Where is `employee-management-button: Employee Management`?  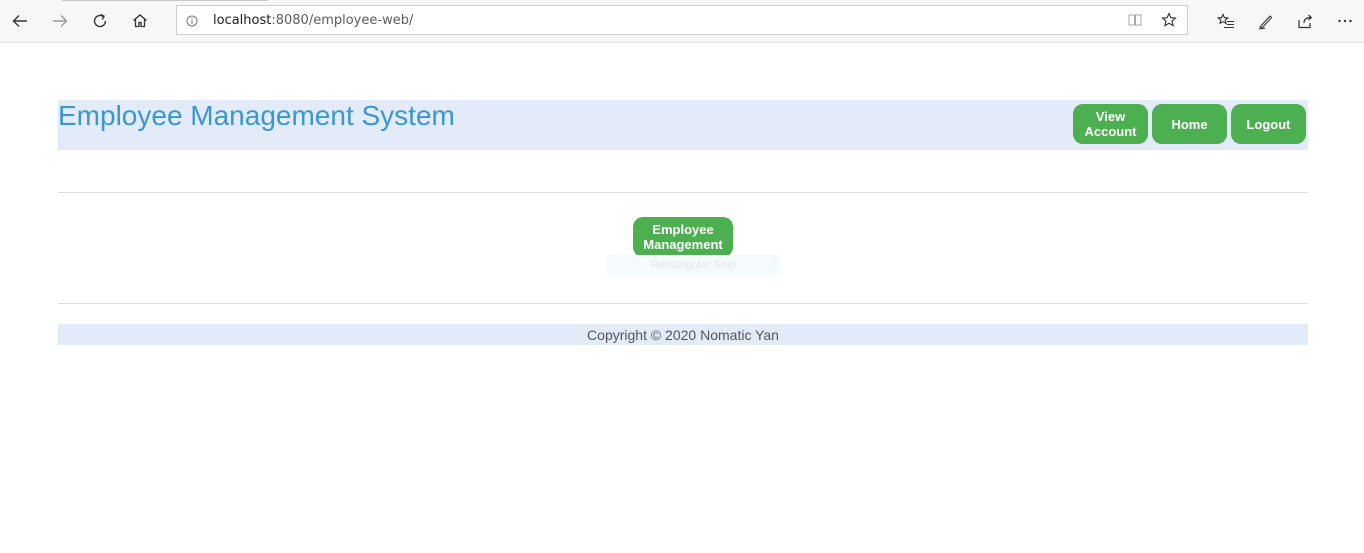
employee-management-button: Employee Management is located at coordinates (683, 237).